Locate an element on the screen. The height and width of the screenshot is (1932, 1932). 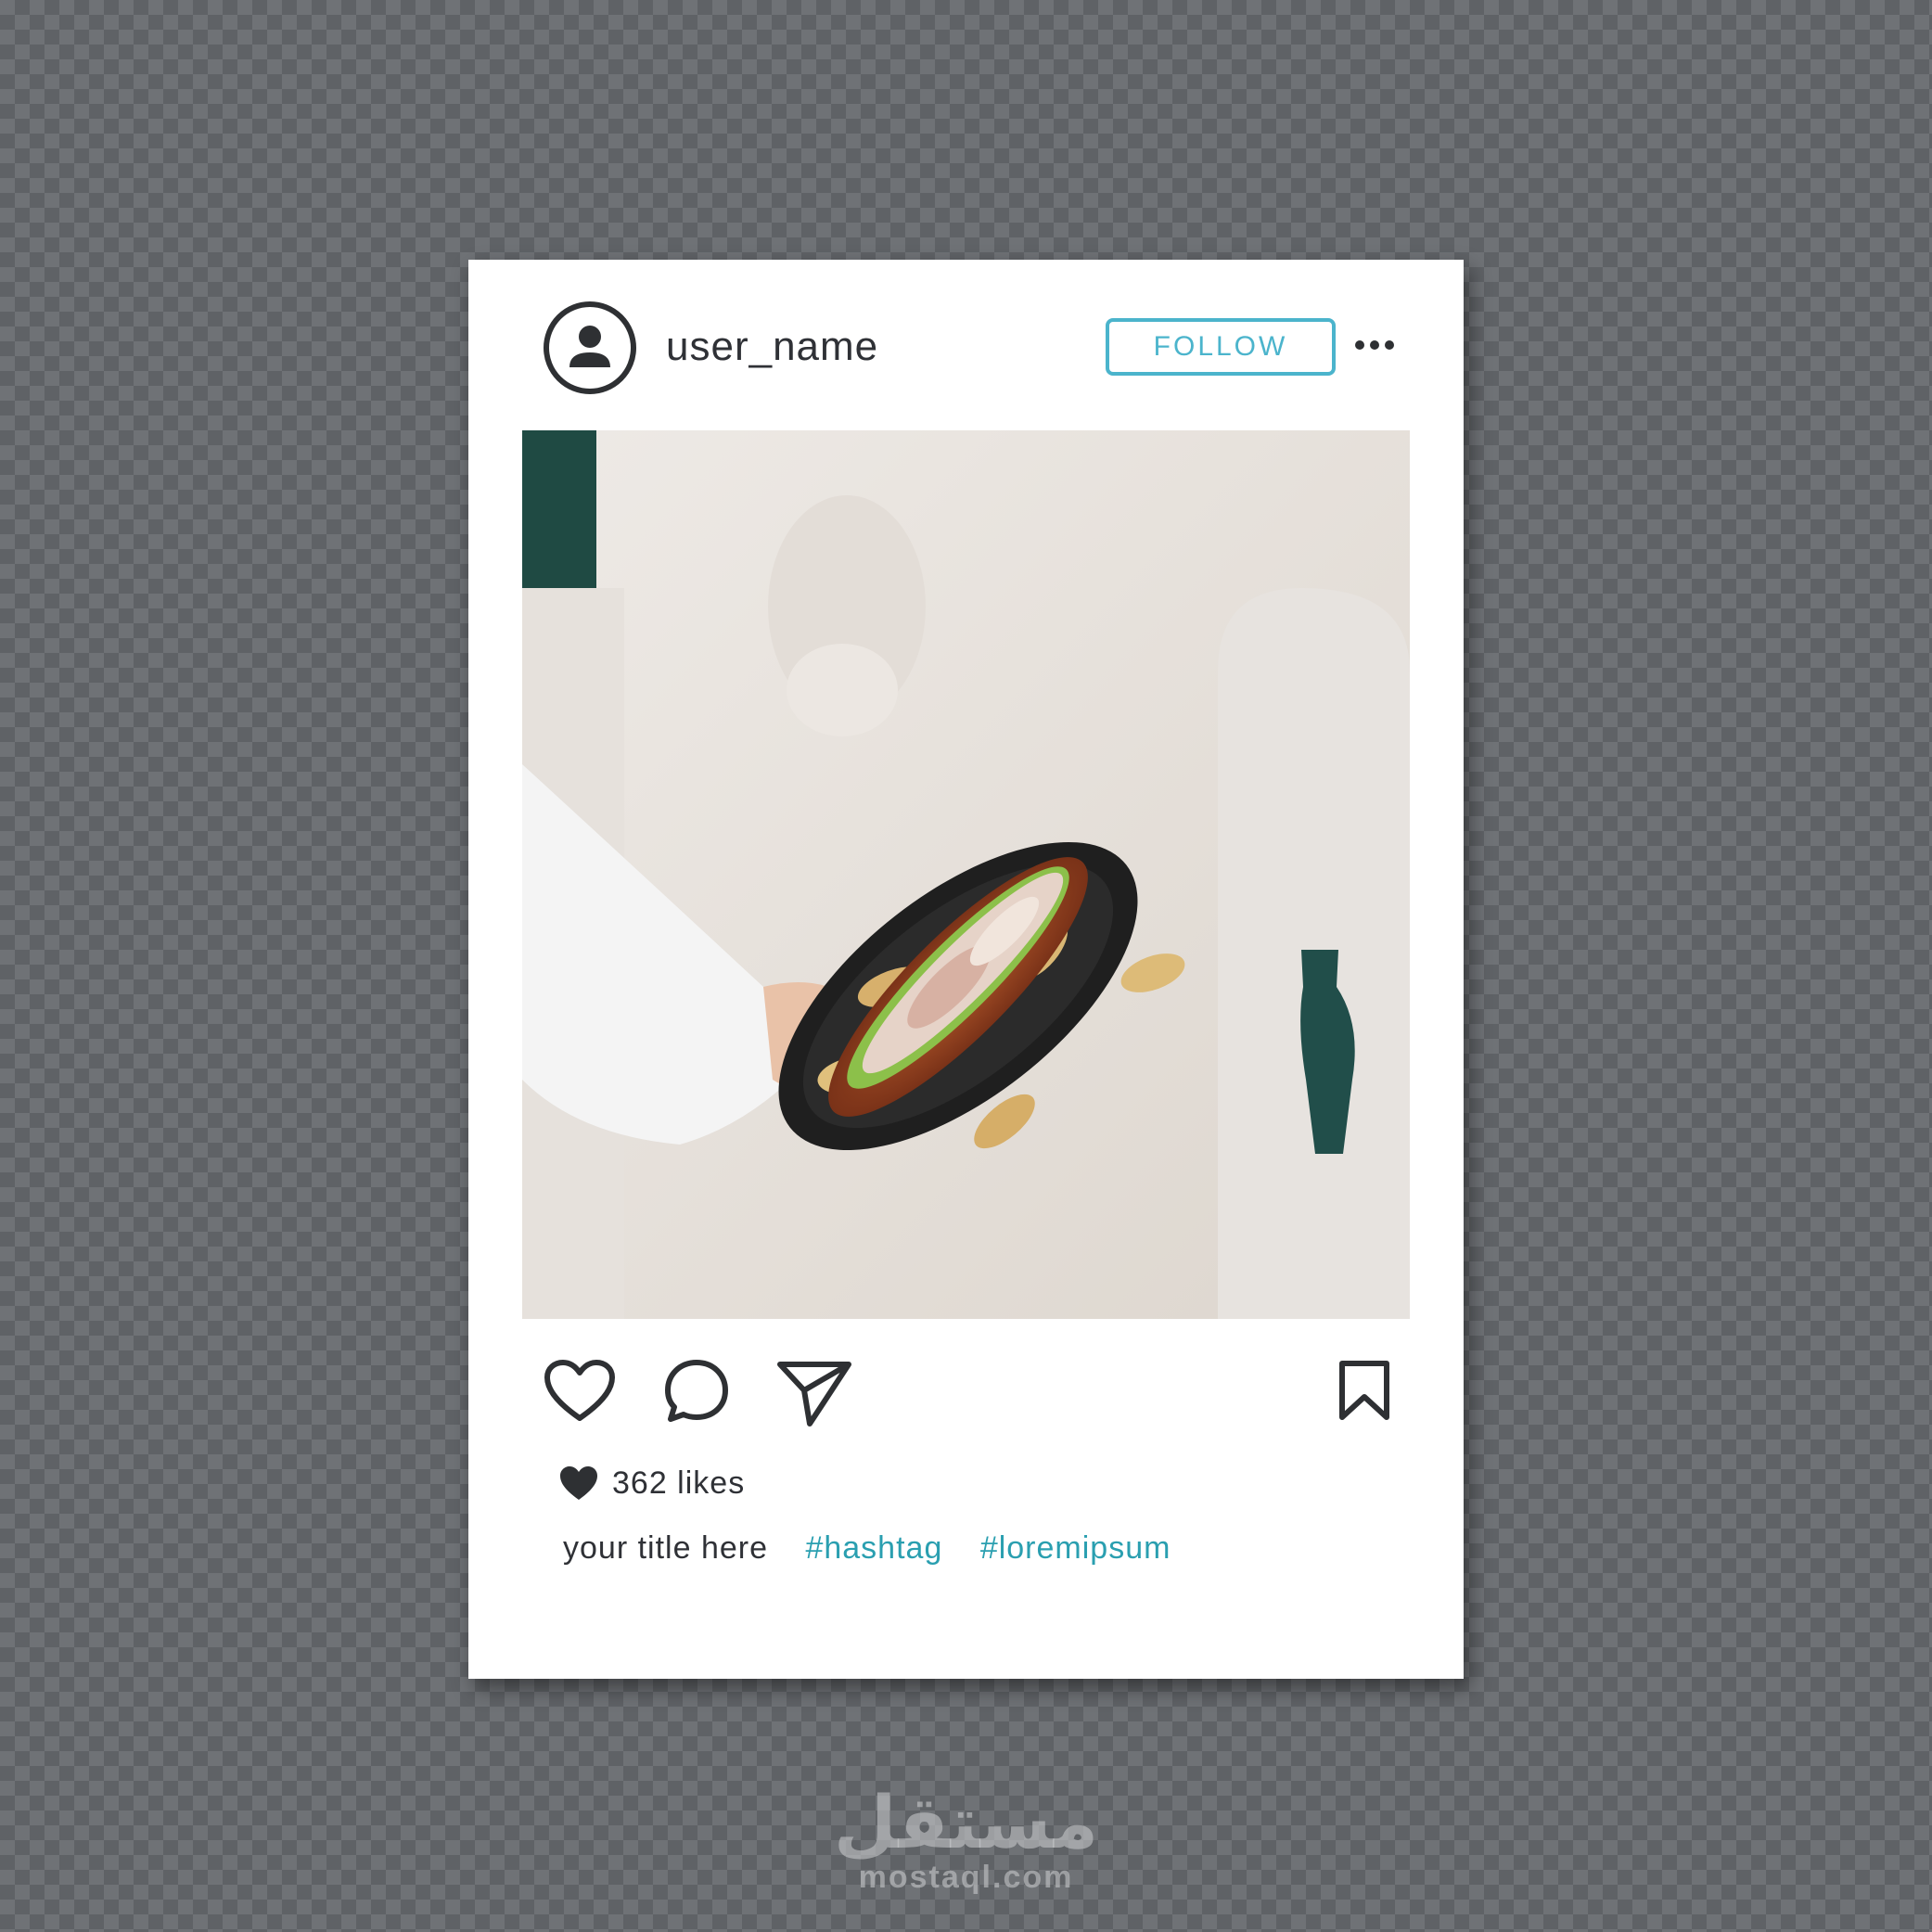
more-options-icon is located at coordinates (1374, 345).